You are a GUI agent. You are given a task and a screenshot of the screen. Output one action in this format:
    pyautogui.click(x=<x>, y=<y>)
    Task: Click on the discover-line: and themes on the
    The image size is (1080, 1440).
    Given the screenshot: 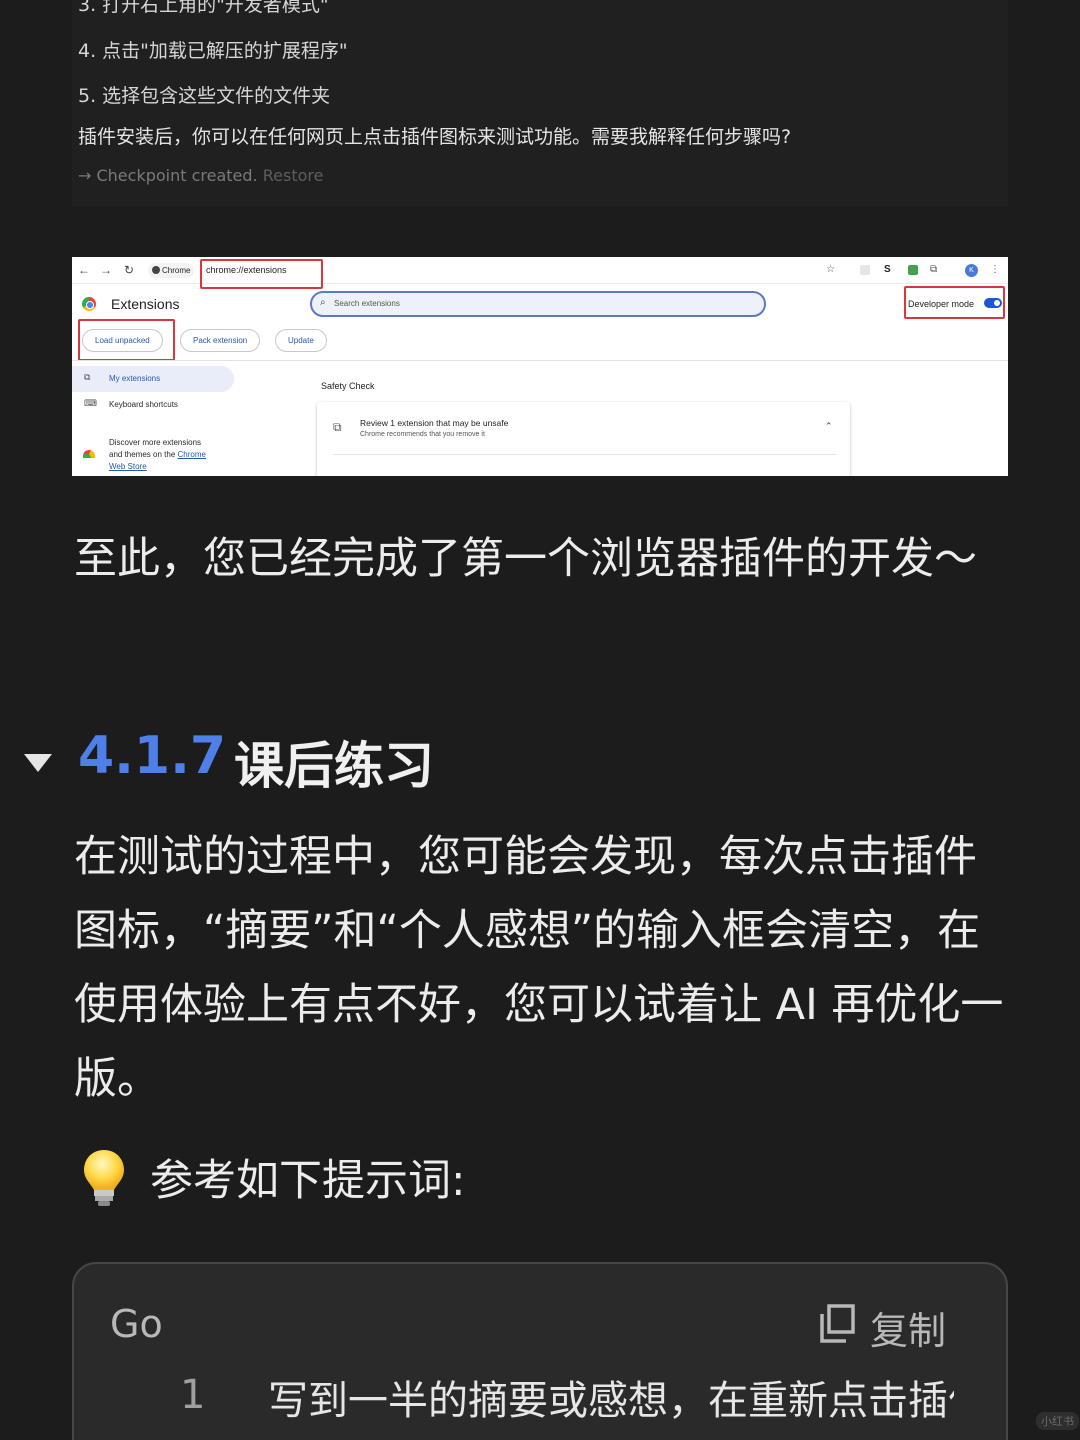 What is the action you would take?
    pyautogui.click(x=142, y=454)
    